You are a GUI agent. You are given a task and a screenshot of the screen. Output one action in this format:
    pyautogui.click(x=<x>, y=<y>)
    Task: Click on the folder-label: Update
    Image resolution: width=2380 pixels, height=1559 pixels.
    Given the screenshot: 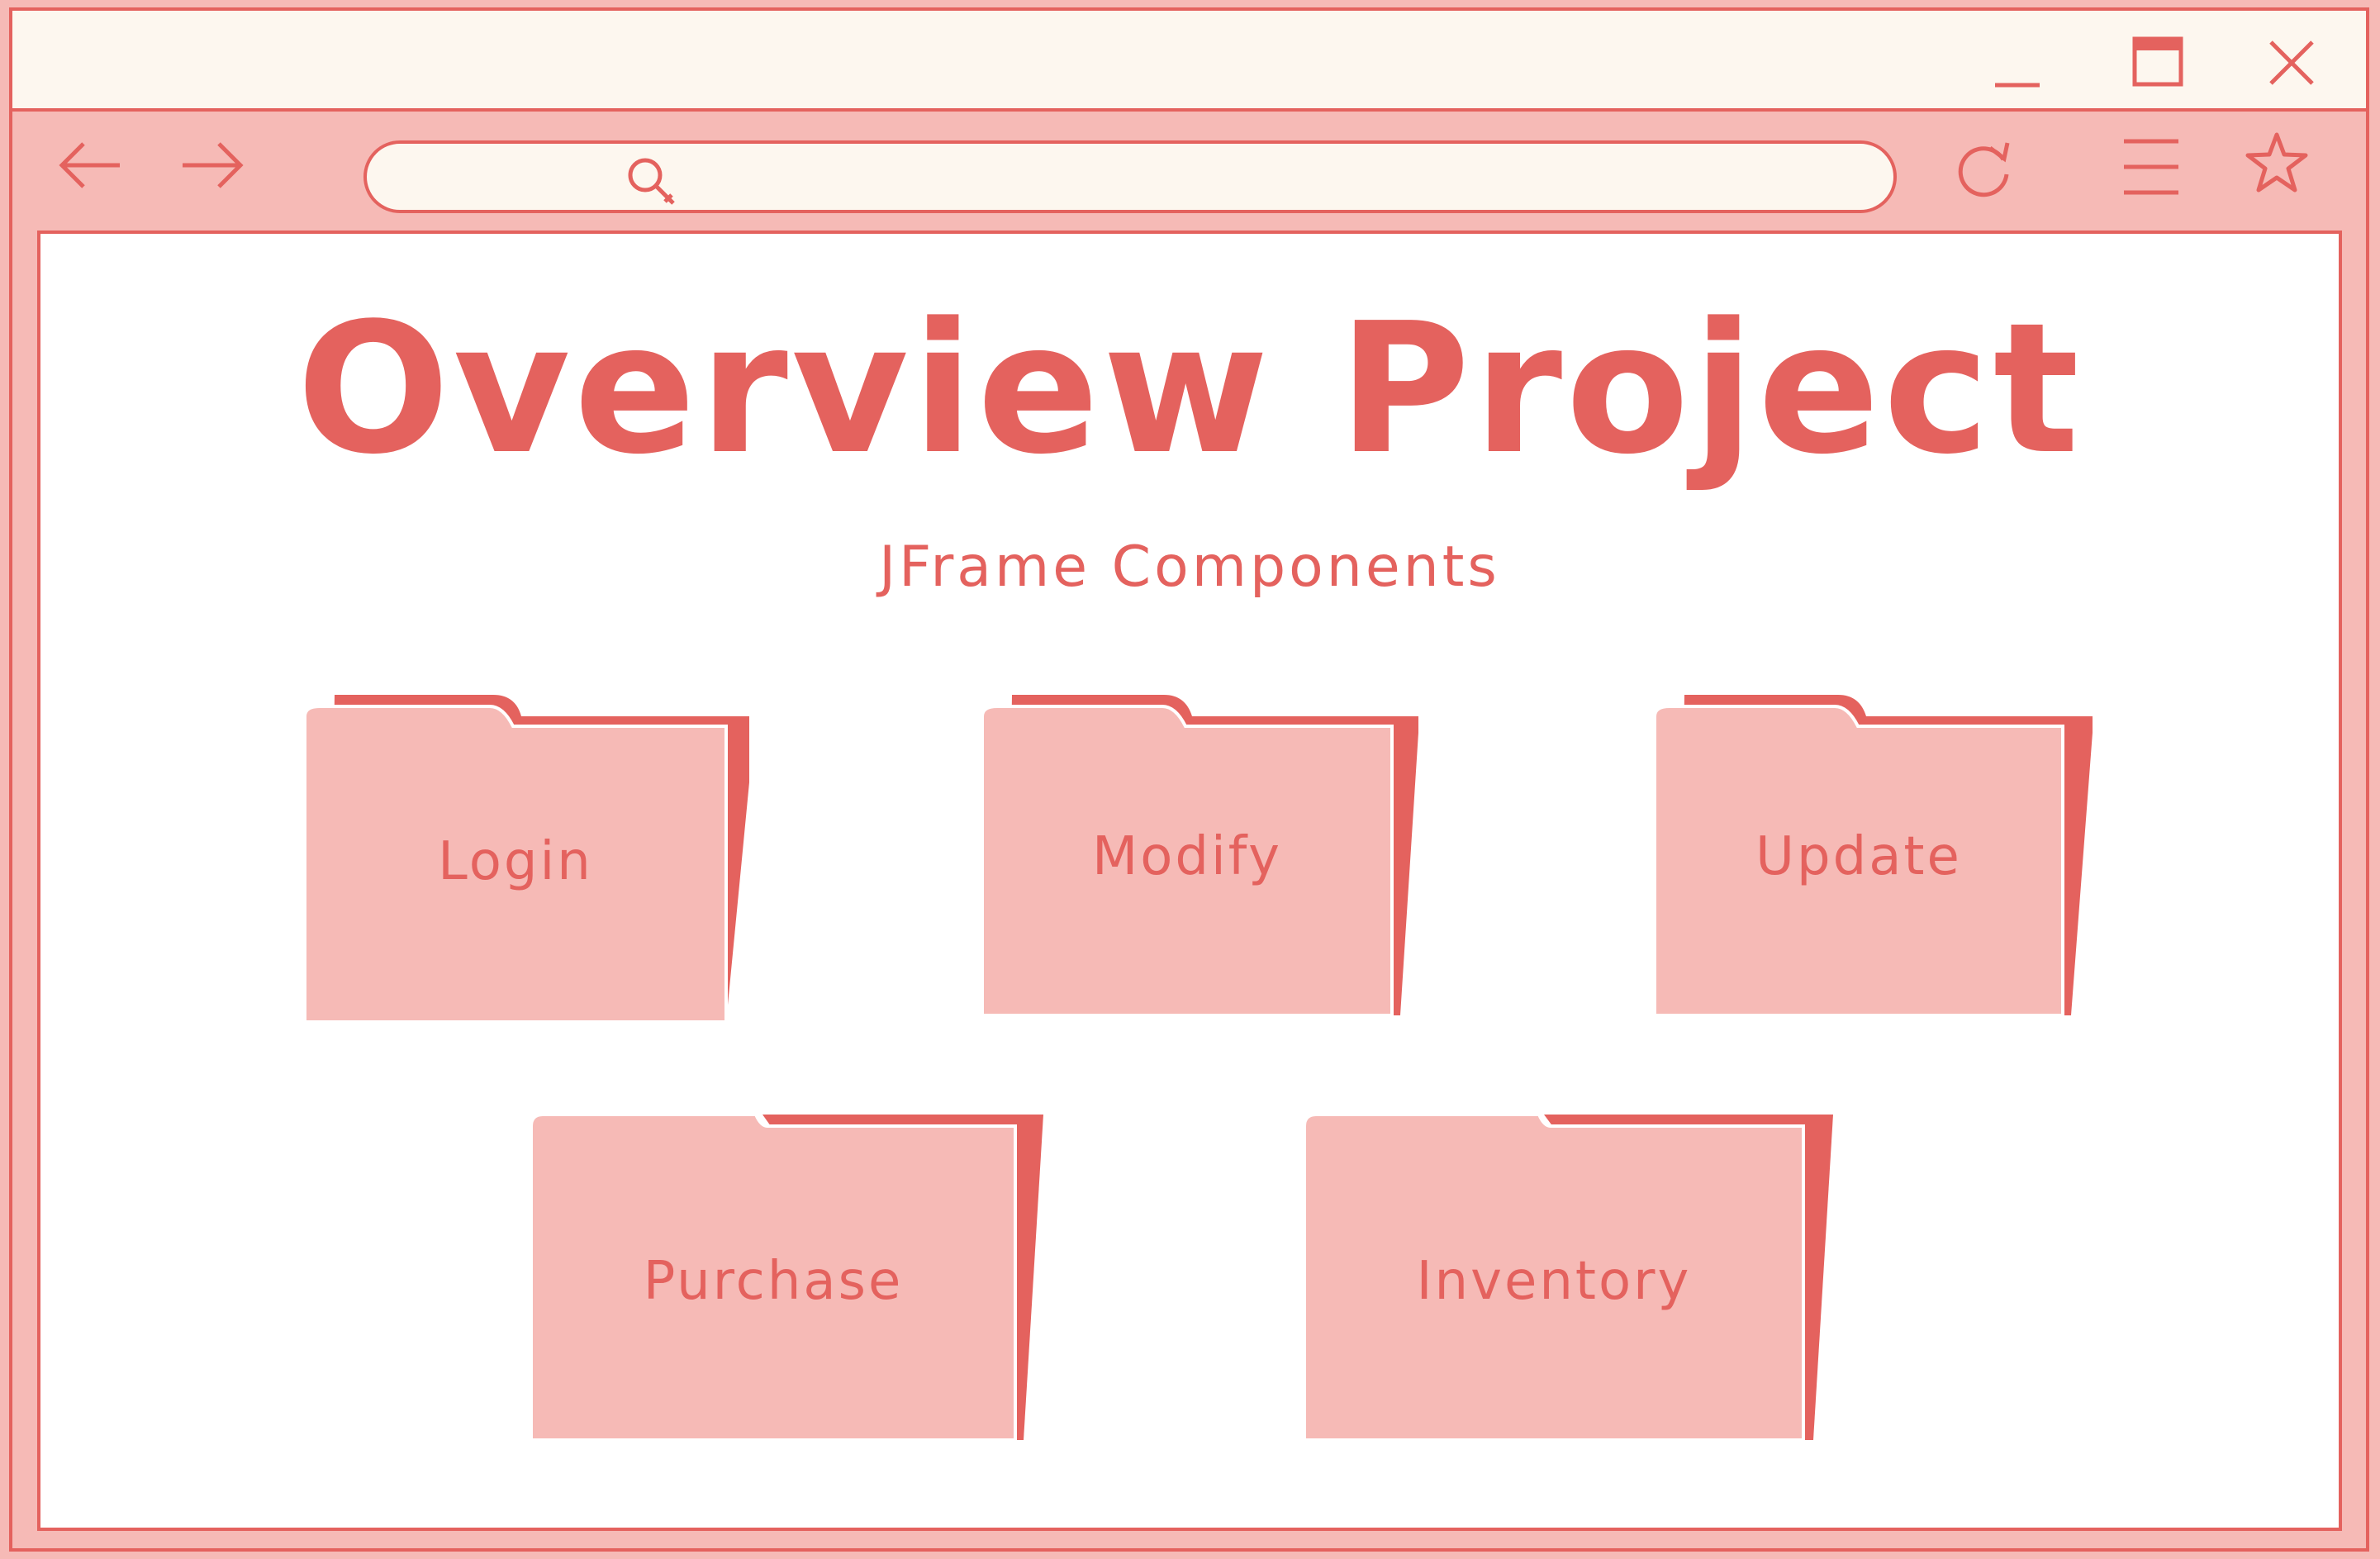 What is the action you would take?
    pyautogui.click(x=1858, y=856)
    